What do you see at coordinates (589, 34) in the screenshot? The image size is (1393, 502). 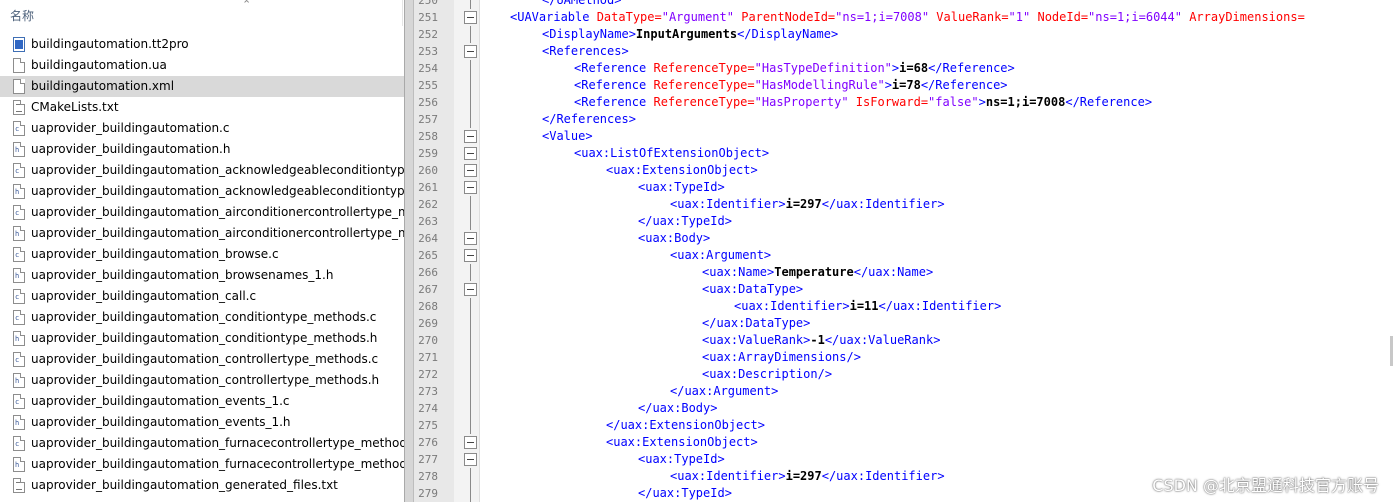 I see `xml-tag: <DisplayName>` at bounding box center [589, 34].